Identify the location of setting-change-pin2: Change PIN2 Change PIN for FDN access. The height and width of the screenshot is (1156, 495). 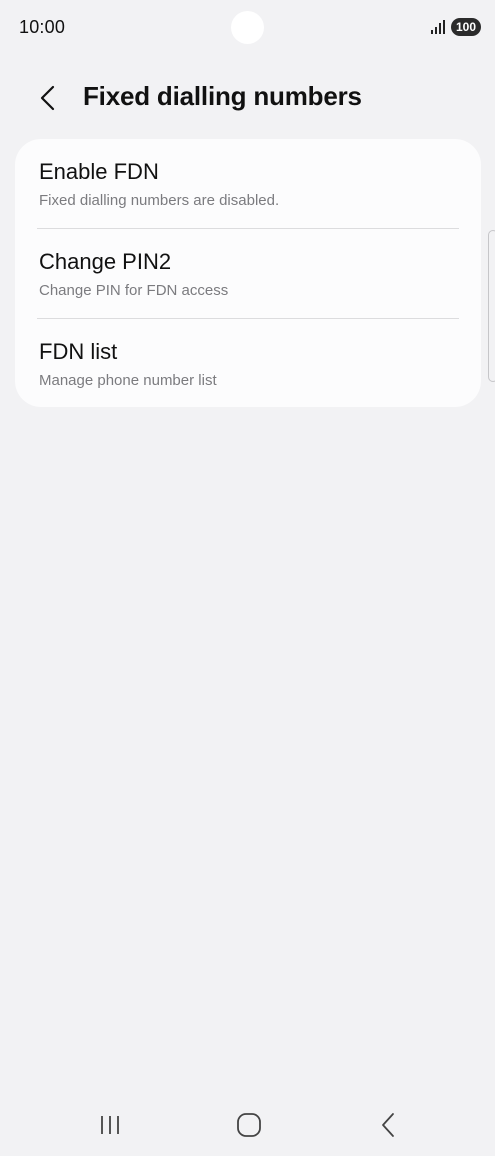
(248, 274).